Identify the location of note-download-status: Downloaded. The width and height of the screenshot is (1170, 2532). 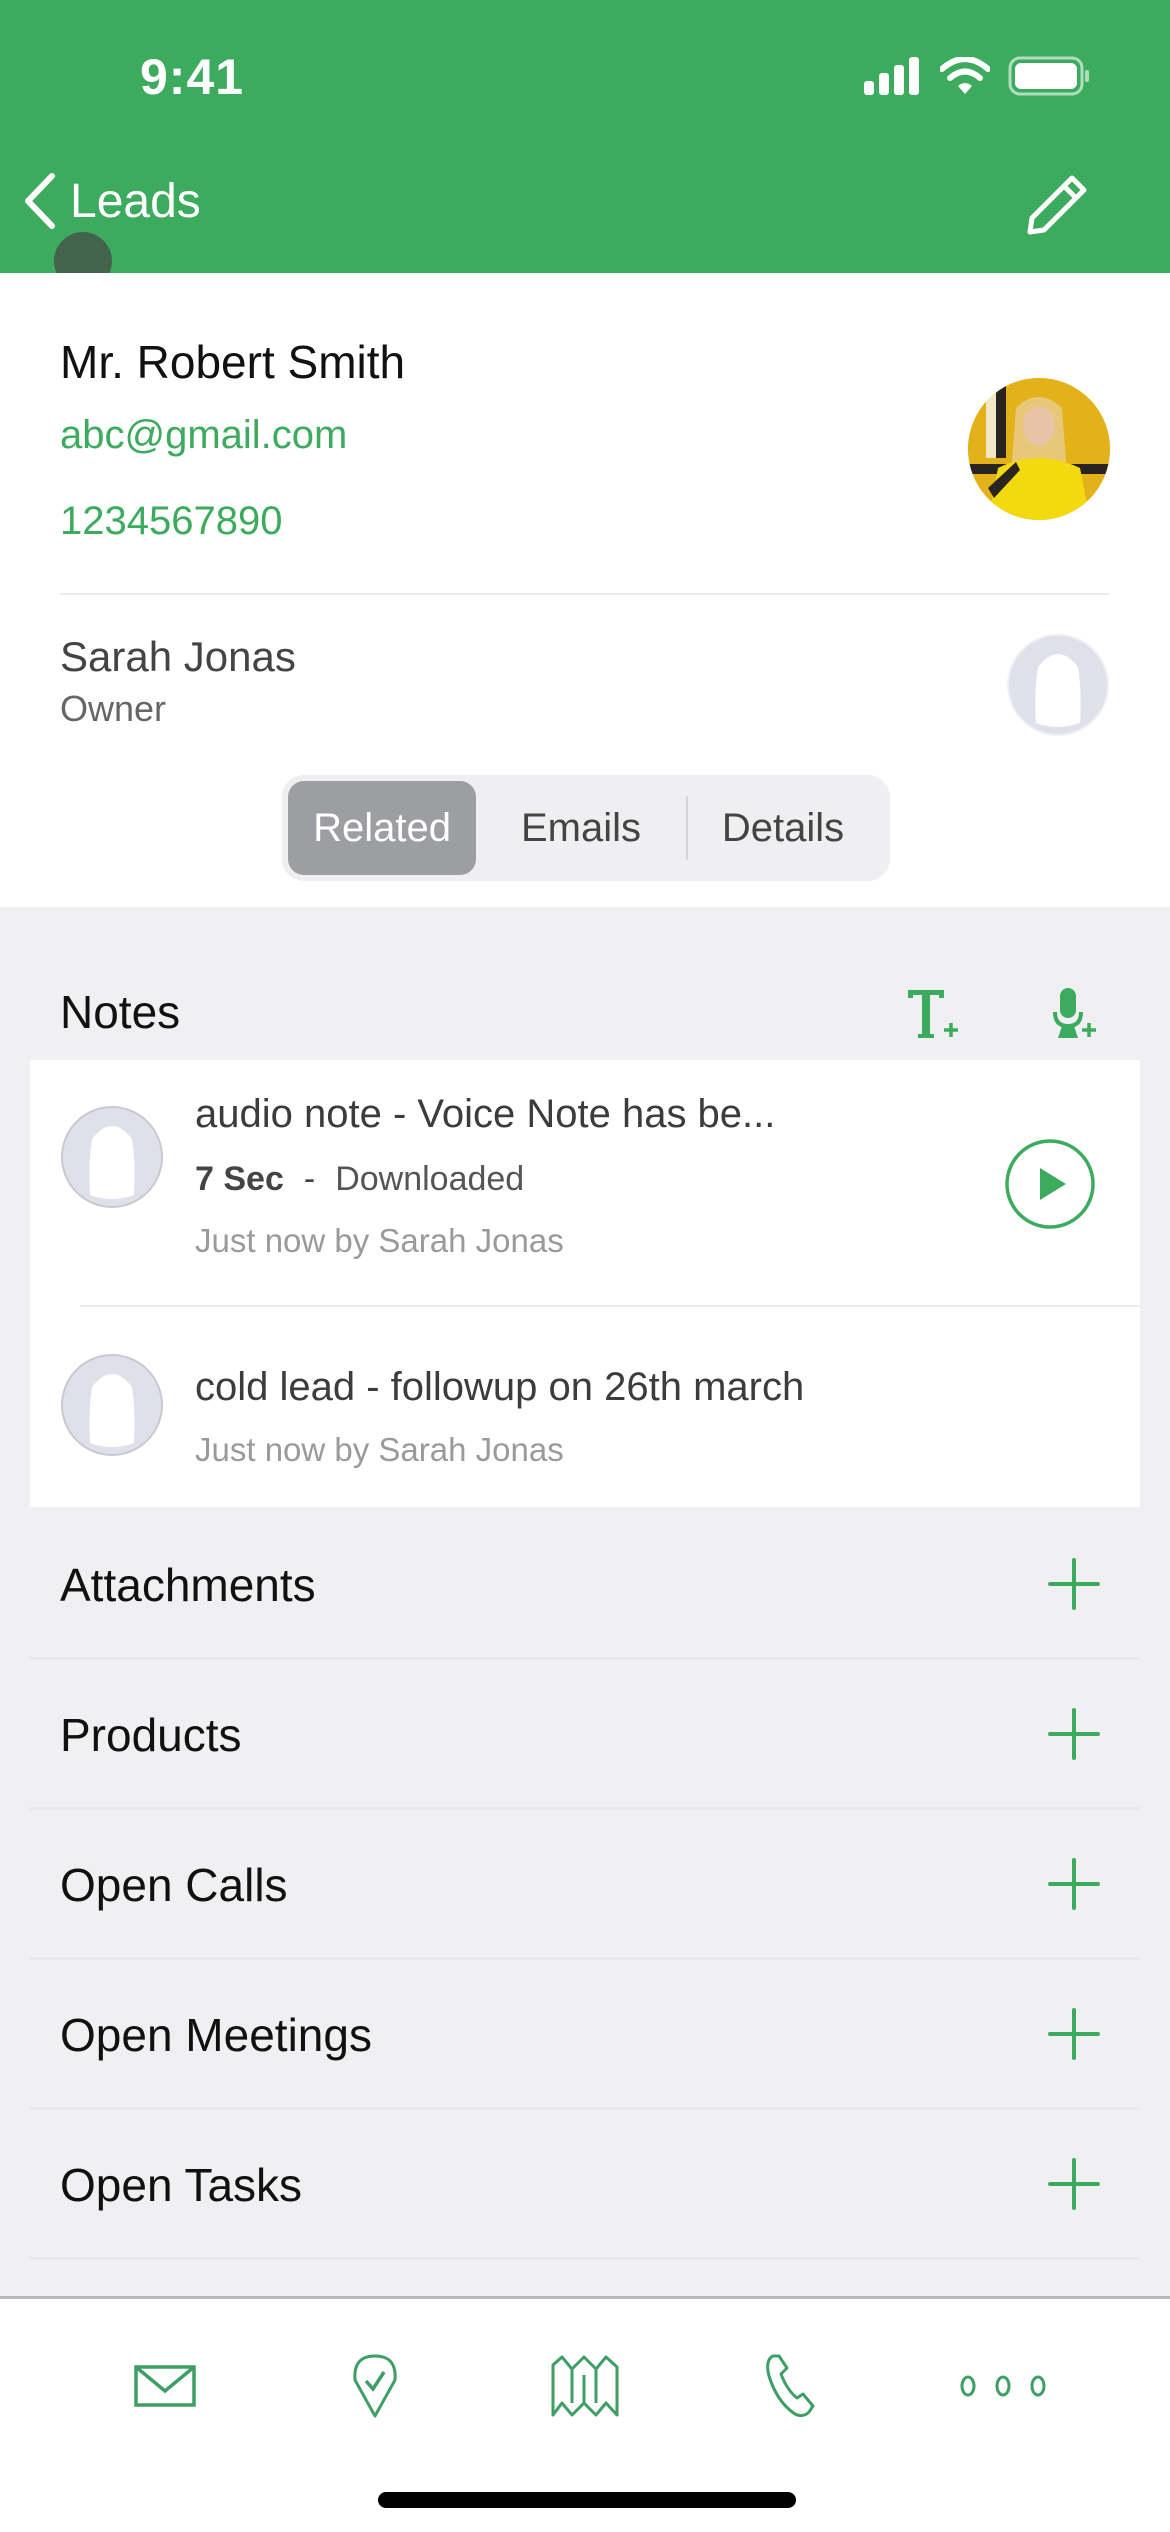
(430, 1179).